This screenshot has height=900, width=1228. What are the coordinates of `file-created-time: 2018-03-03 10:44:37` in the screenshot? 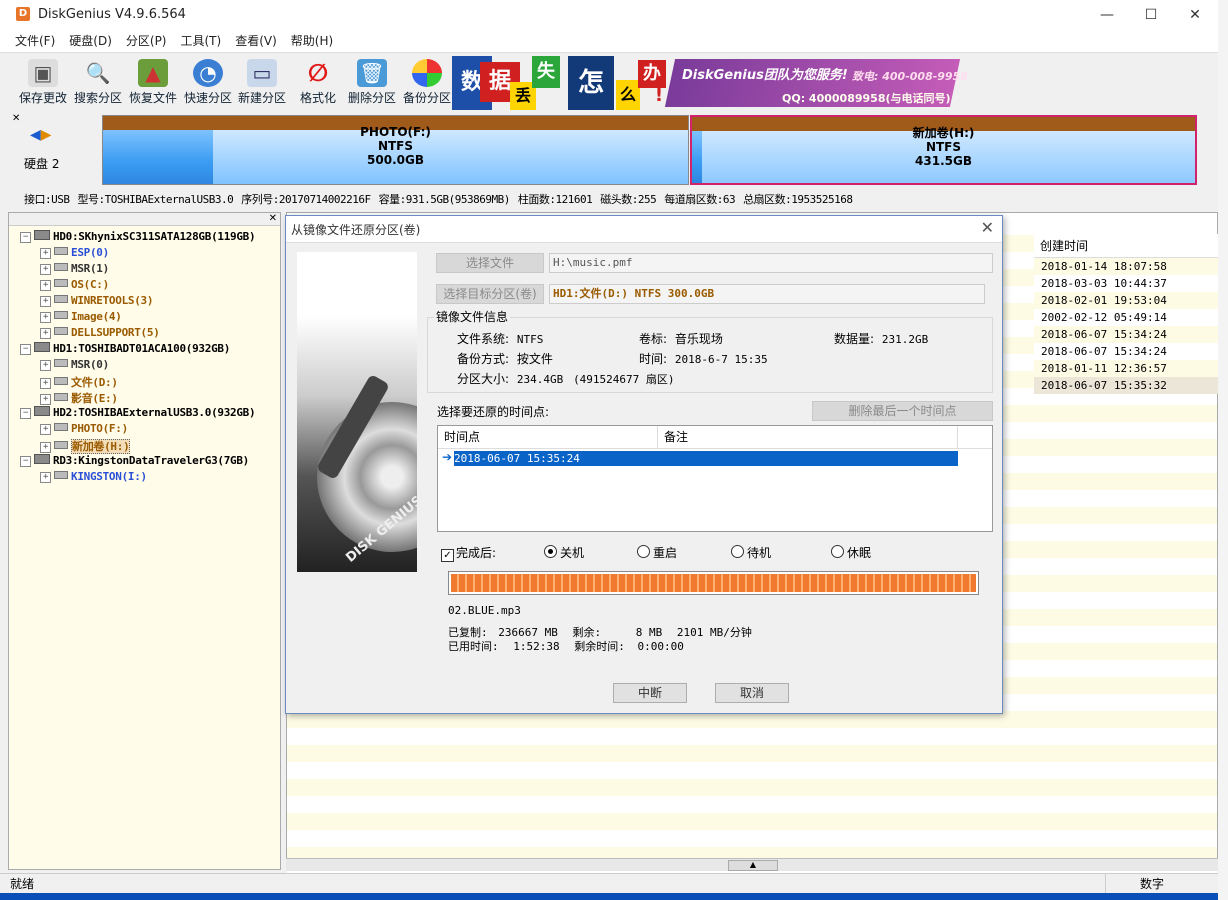 It's located at (1126, 283).